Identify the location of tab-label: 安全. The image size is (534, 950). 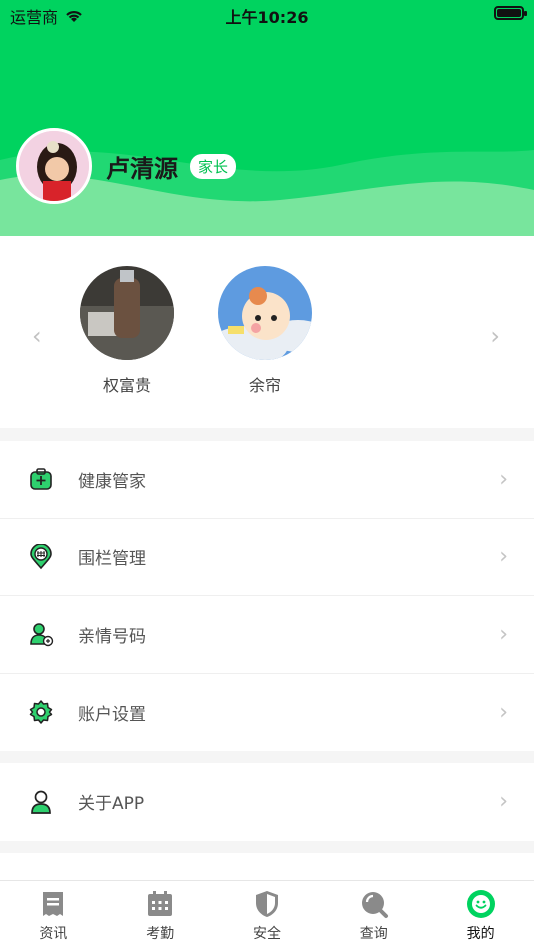
(266, 934).